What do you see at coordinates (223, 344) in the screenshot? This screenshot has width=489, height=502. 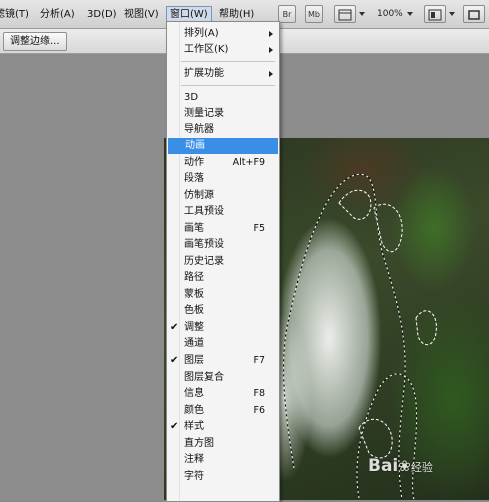 I see `menu-item-channels: 通道` at bounding box center [223, 344].